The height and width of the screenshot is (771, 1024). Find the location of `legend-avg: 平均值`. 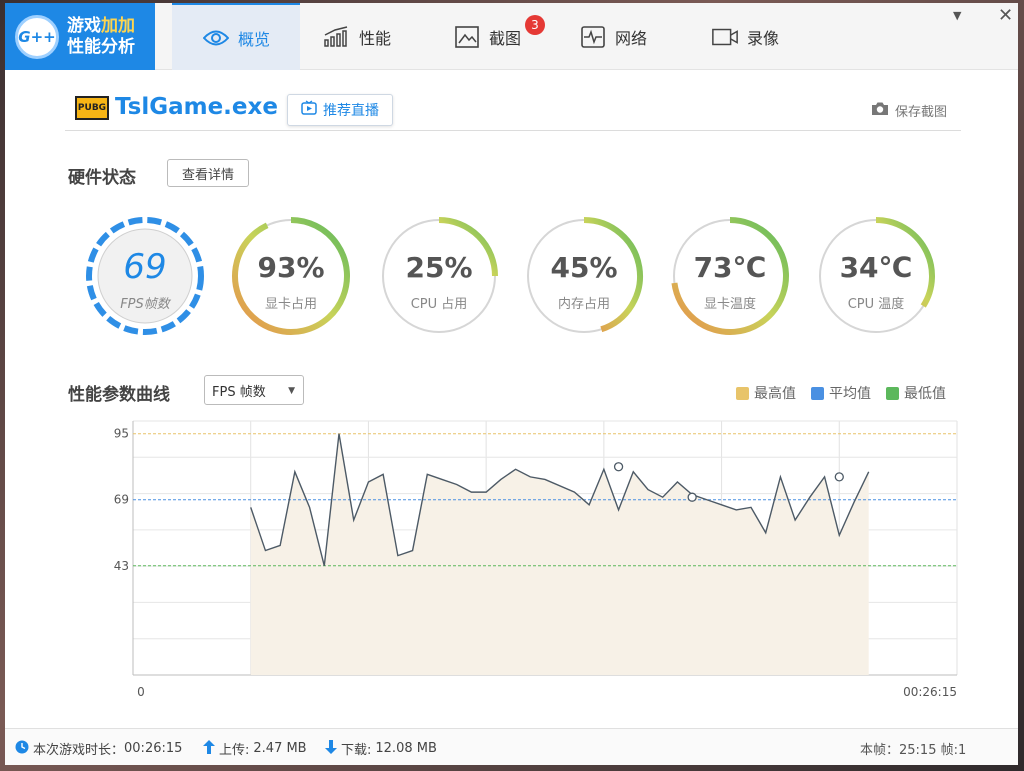

legend-avg: 平均值 is located at coordinates (841, 393).